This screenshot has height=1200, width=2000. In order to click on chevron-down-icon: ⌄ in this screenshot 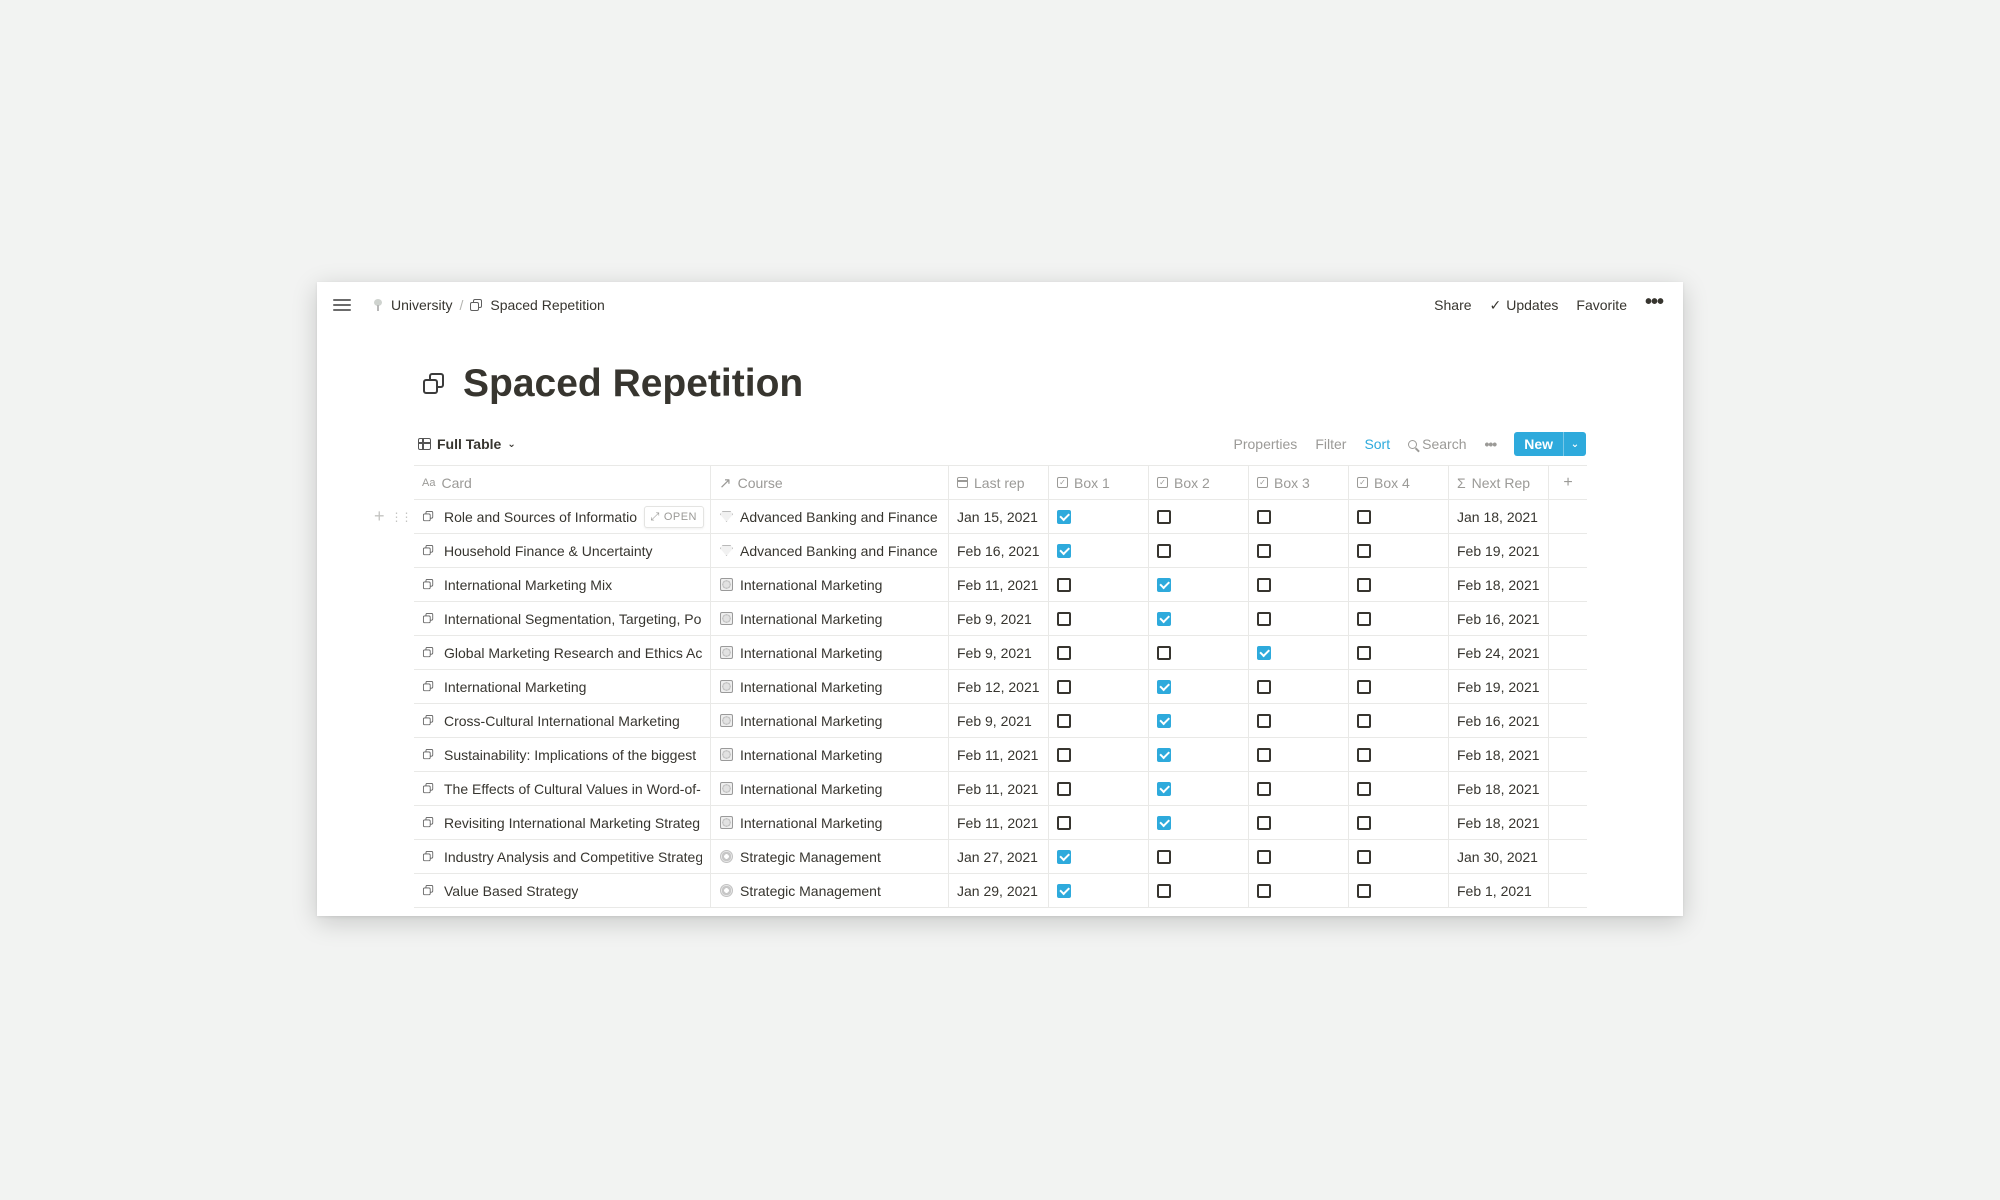, I will do `click(1574, 444)`.